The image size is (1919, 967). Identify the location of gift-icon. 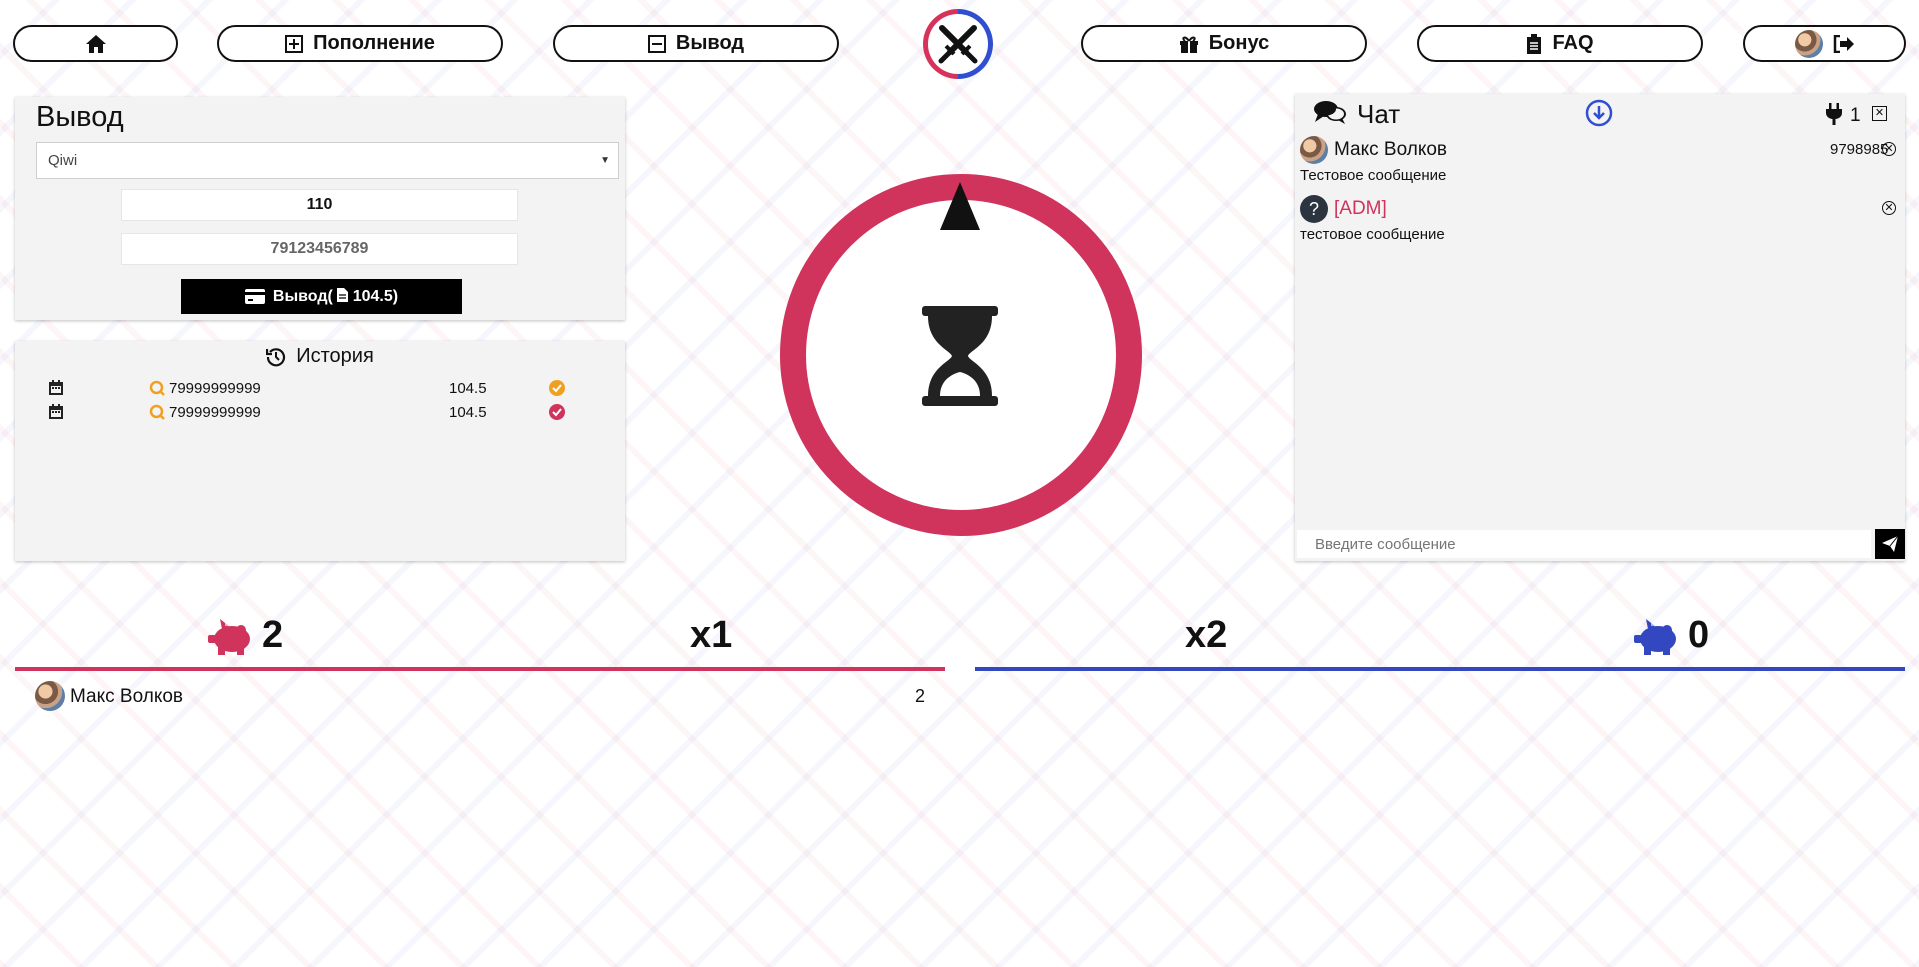
(1188, 44).